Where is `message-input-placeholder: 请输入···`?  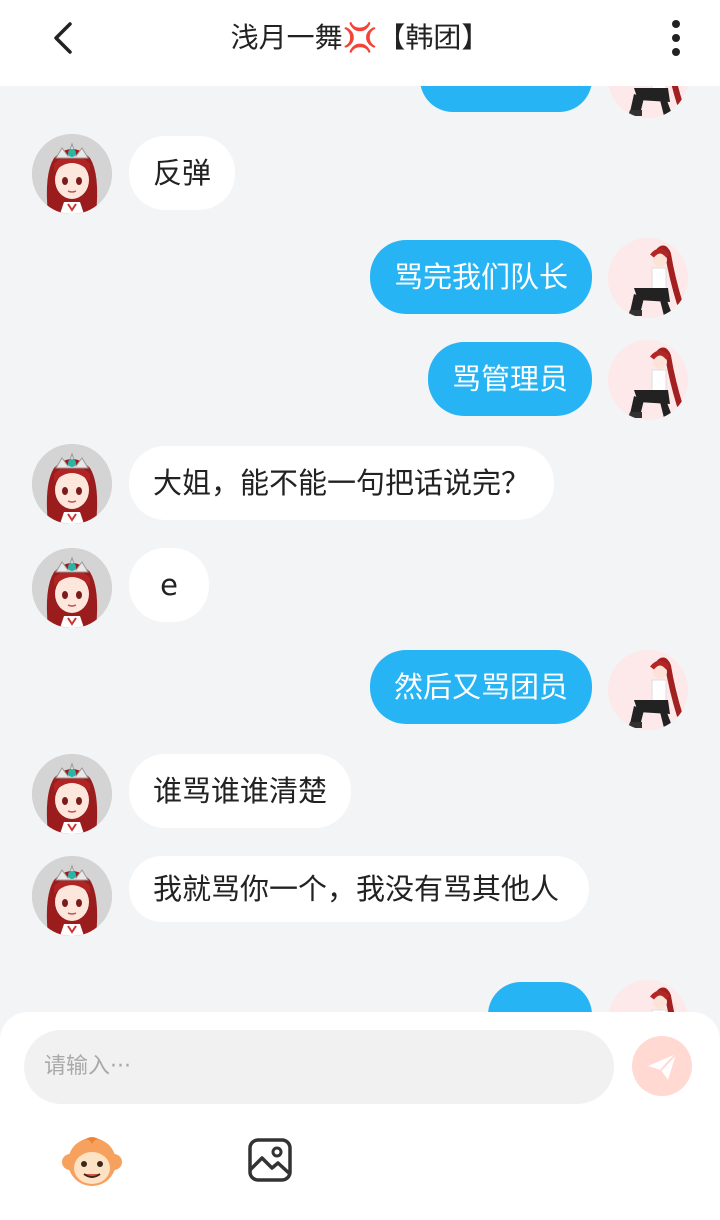
message-input-placeholder: 请输入··· is located at coordinates (87, 1066).